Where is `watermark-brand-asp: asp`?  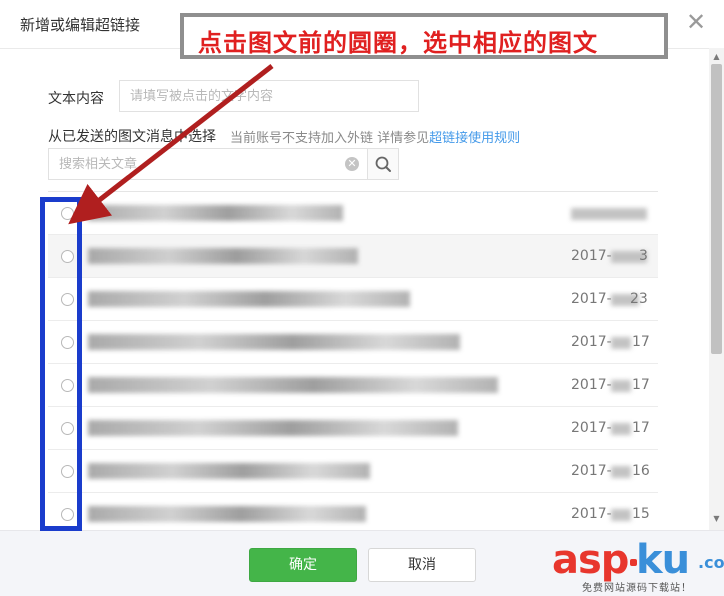 watermark-brand-asp: asp is located at coordinates (590, 560).